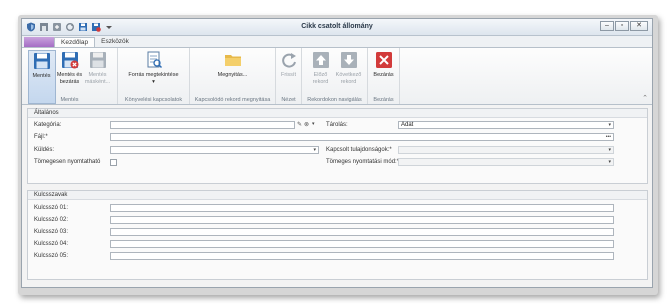  Describe the element at coordinates (337, 41) in the screenshot. I see `ribbon-tabs: Kezdőlap Eszközök` at that location.